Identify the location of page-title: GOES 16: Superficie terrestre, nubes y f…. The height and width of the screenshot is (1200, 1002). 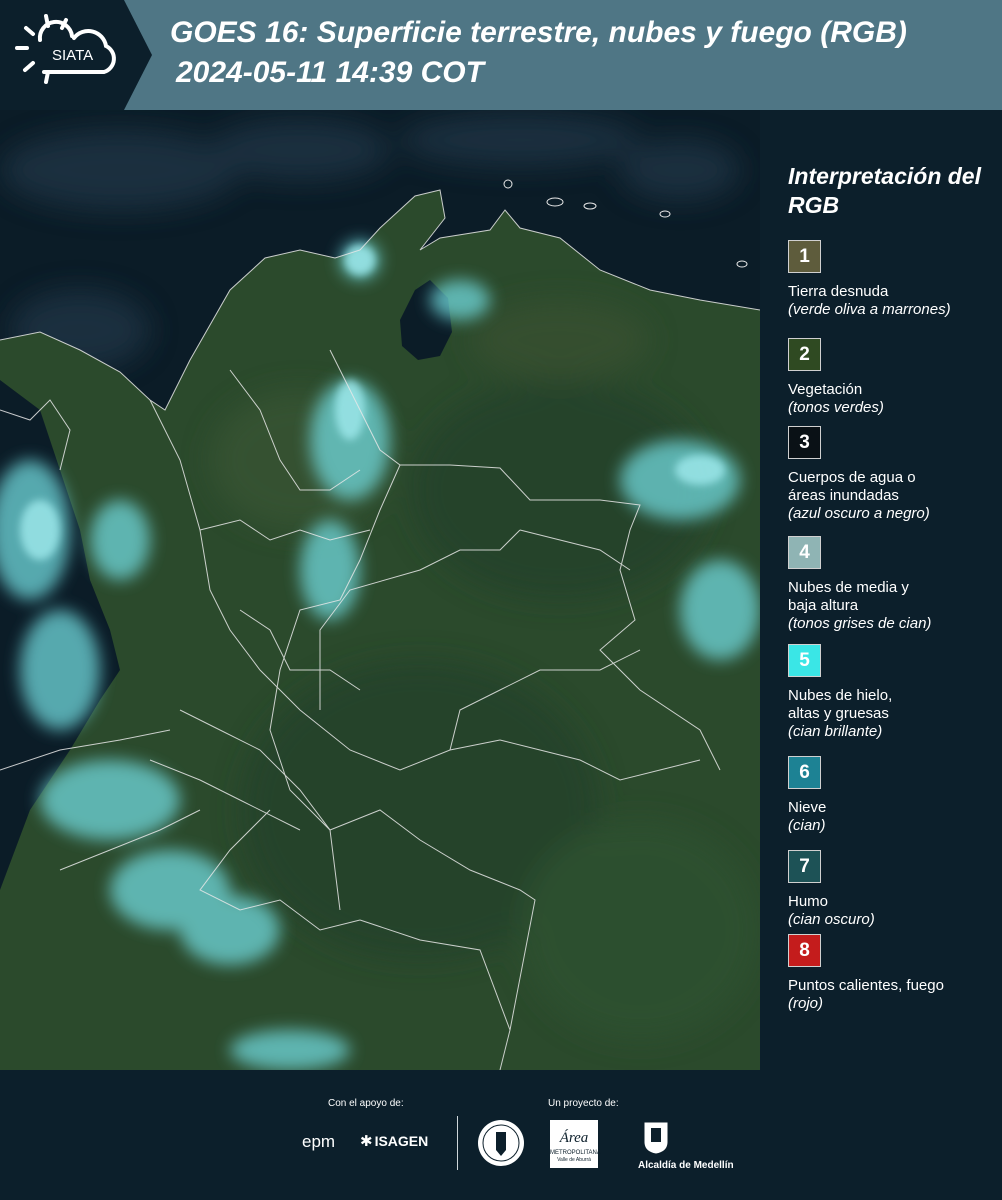
(538, 32).